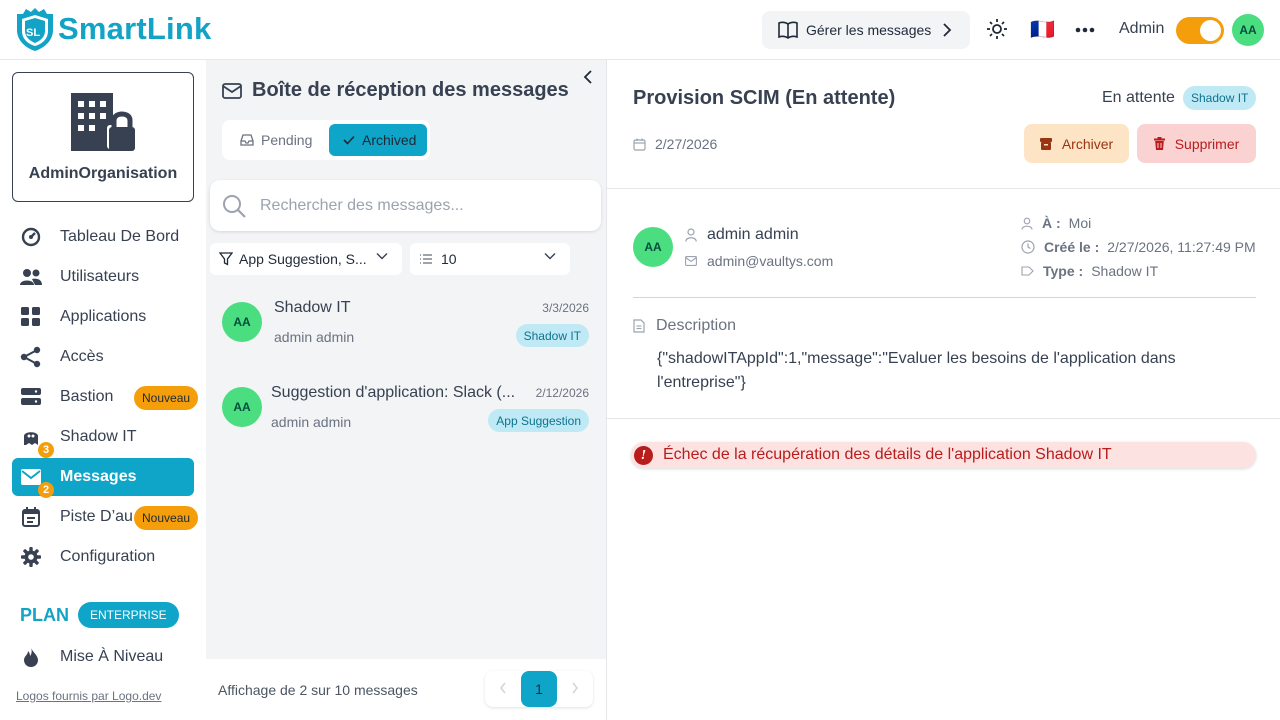 This screenshot has height=720, width=1280. I want to click on message-date: 2/12/2026, so click(562, 393).